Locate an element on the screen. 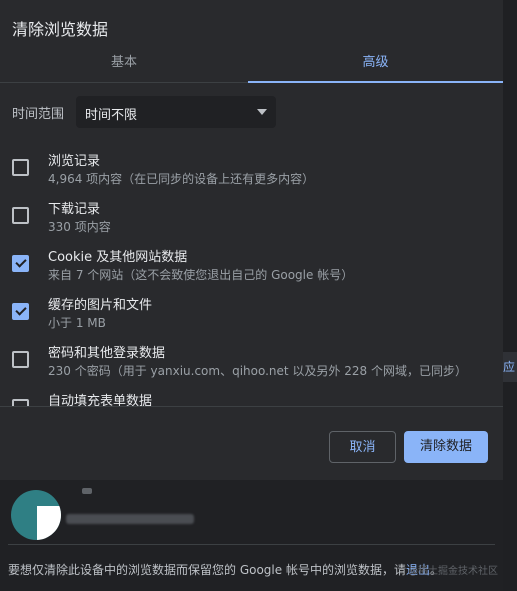 Image resolution: width=517 pixels, height=591 pixels. checkbox-autofill is located at coordinates (20, 402).